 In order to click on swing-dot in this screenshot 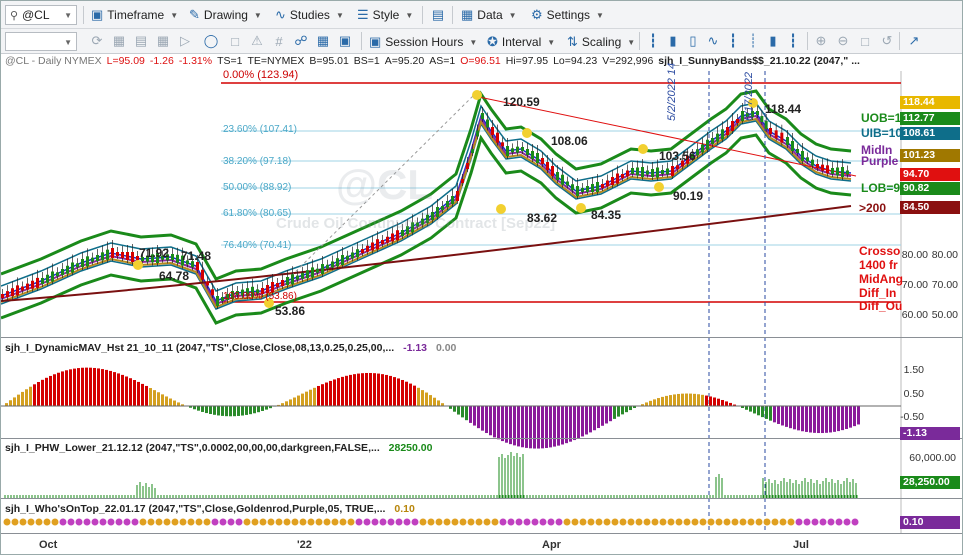, I will do `click(643, 149)`.